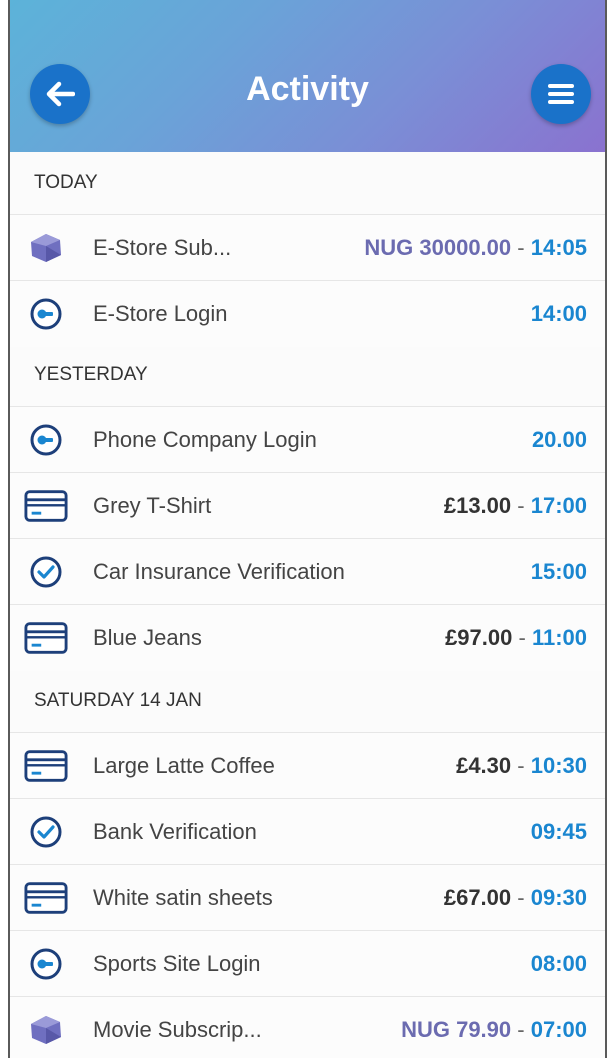  I want to click on activity-title: Phone Company Login, so click(205, 439).